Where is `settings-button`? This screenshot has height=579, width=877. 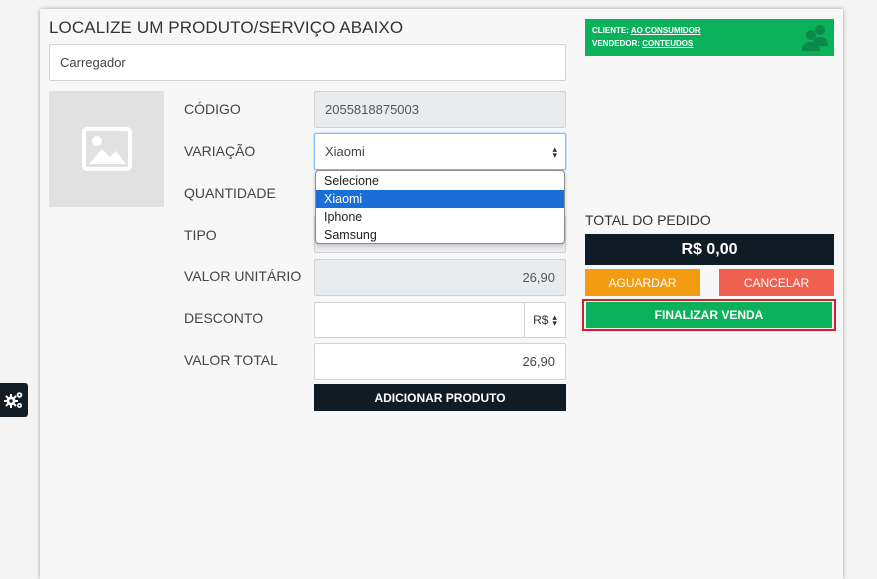
settings-button is located at coordinates (14, 400).